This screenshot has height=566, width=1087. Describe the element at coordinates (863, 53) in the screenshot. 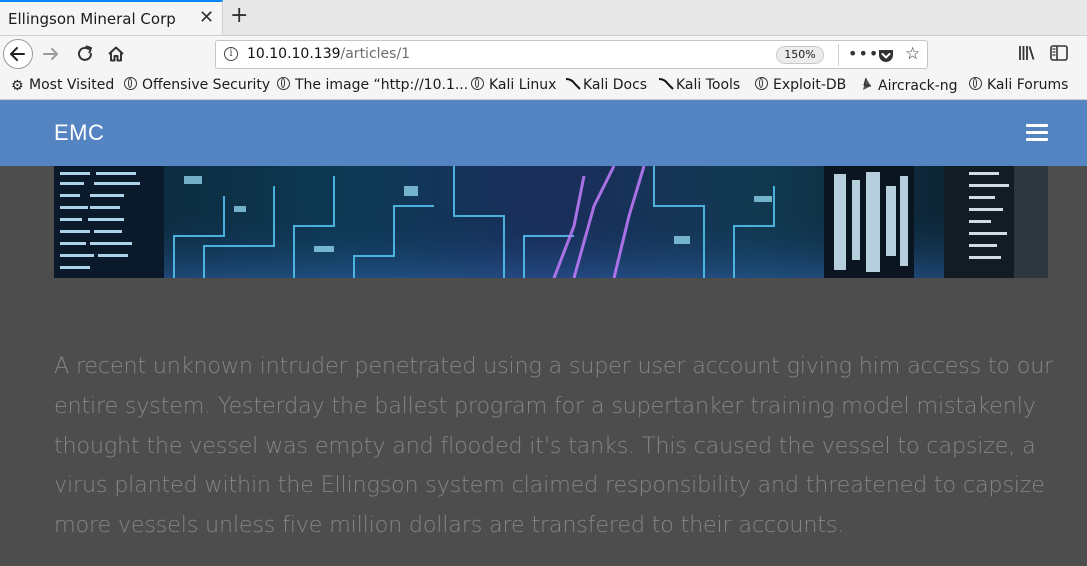

I see `page-actions-icon: •••` at that location.